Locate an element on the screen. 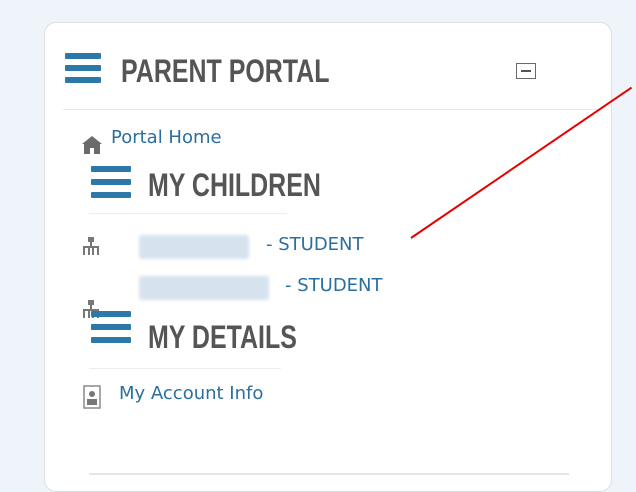  home-icon is located at coordinates (92, 145).